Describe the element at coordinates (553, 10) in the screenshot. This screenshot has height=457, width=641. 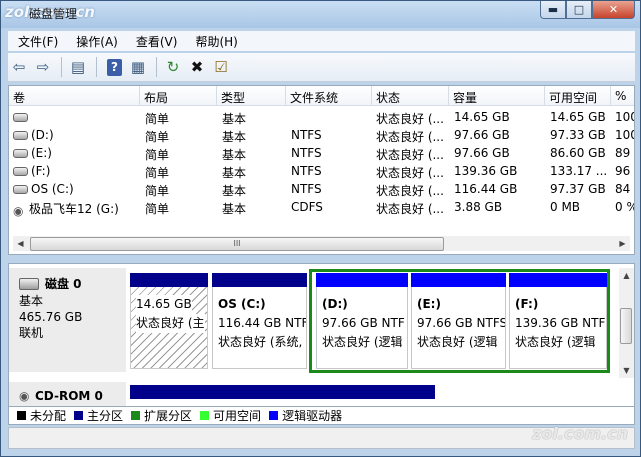
I see `minimize-button: ▬` at that location.